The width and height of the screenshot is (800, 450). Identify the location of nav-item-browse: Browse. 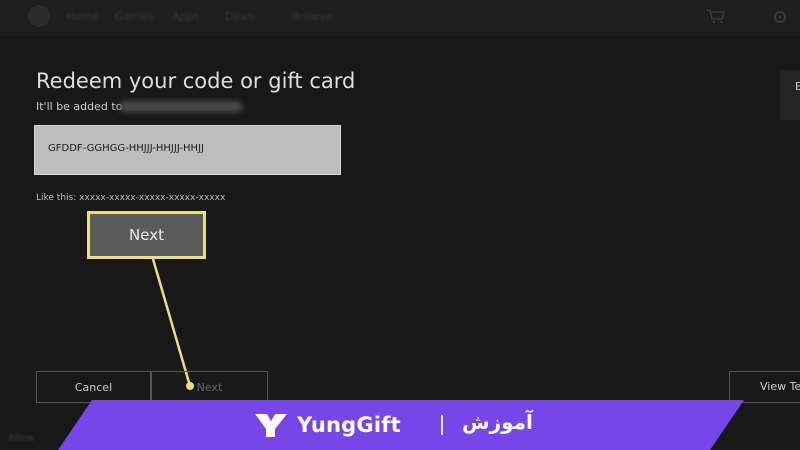
(312, 16).